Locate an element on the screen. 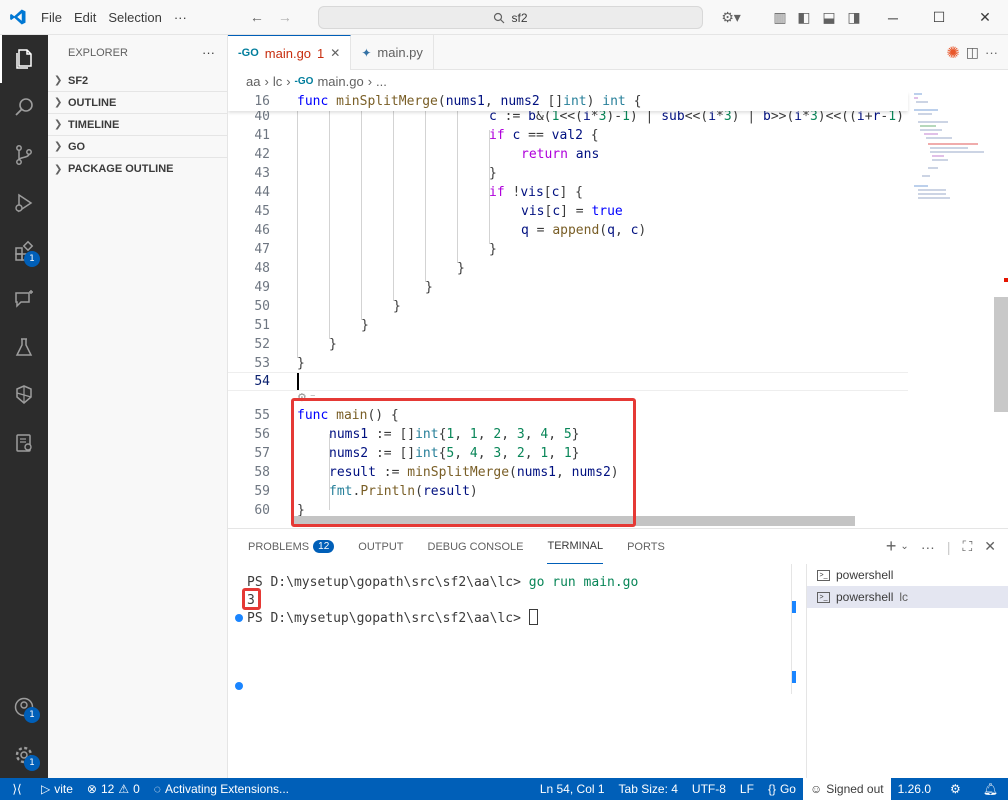  terminal-cursor is located at coordinates (533, 617).